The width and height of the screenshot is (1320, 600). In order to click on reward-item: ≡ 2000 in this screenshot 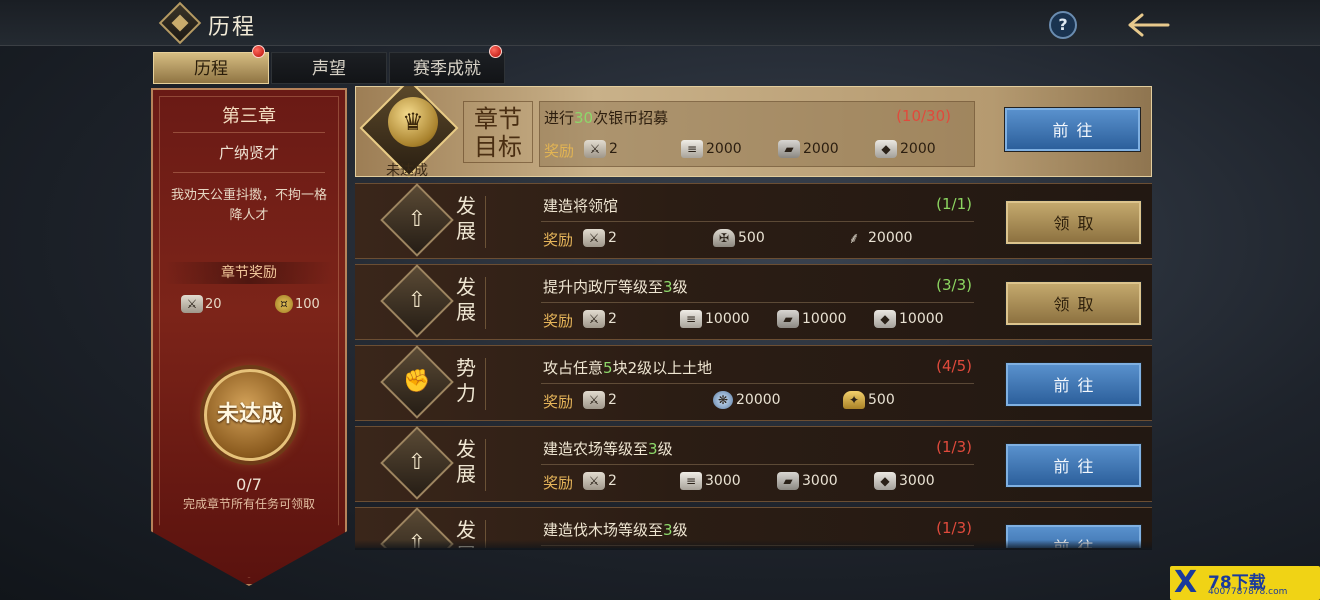, I will do `click(711, 149)`.